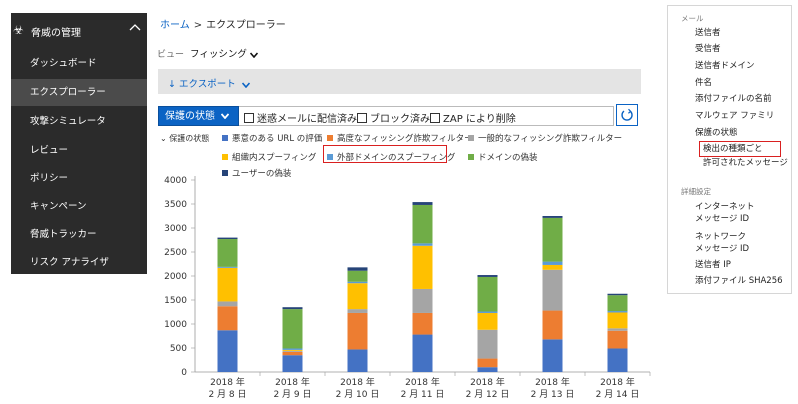  What do you see at coordinates (79, 92) in the screenshot?
I see `sidebar-item-explorer: エクスプローラー` at bounding box center [79, 92].